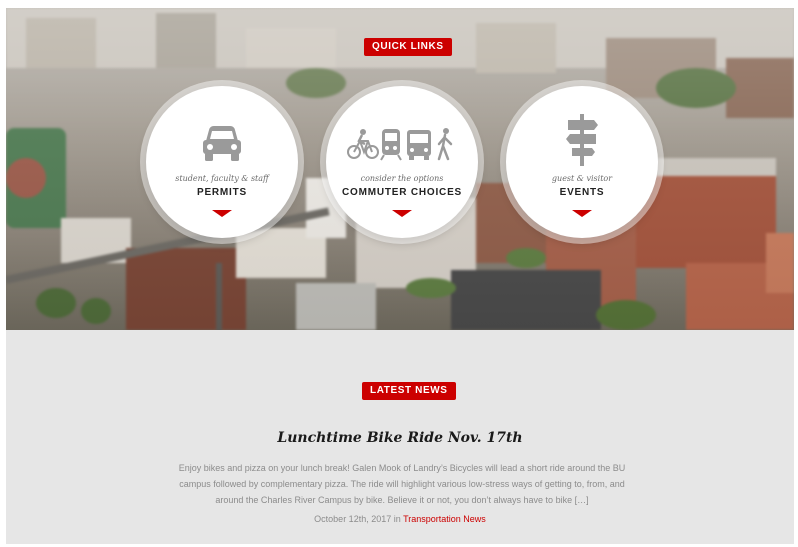  Describe the element at coordinates (402, 144) in the screenshot. I see `commuter-modes-icon` at that location.